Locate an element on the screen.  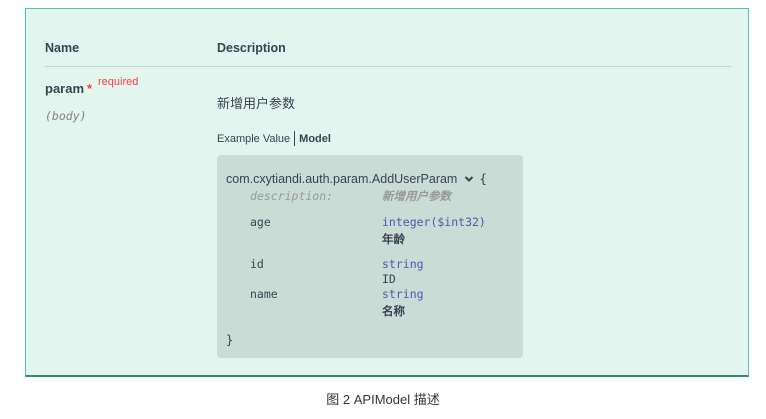
property-description: 名称 is located at coordinates (393, 312).